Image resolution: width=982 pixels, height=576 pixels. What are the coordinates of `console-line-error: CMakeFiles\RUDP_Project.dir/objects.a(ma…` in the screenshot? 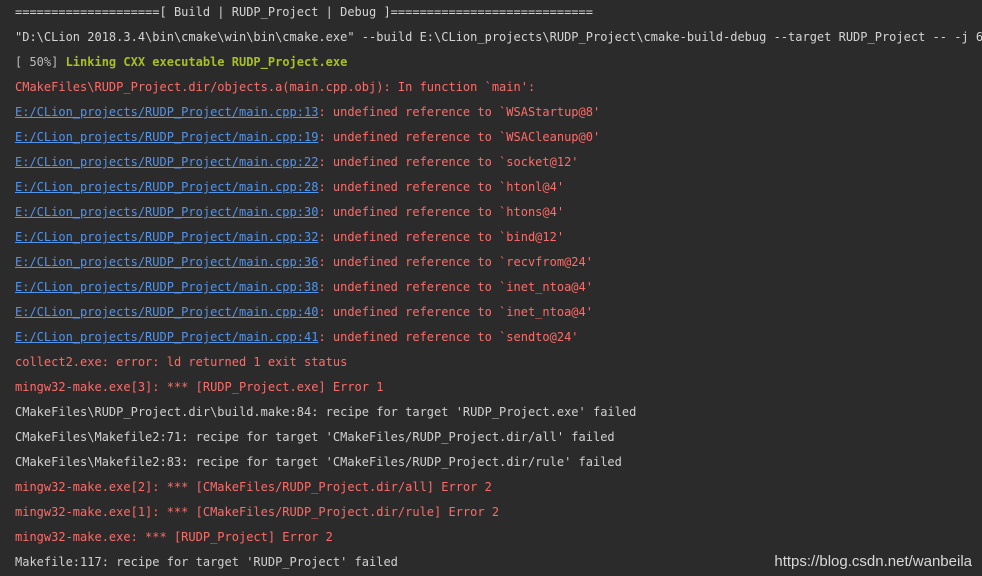 It's located at (275, 87).